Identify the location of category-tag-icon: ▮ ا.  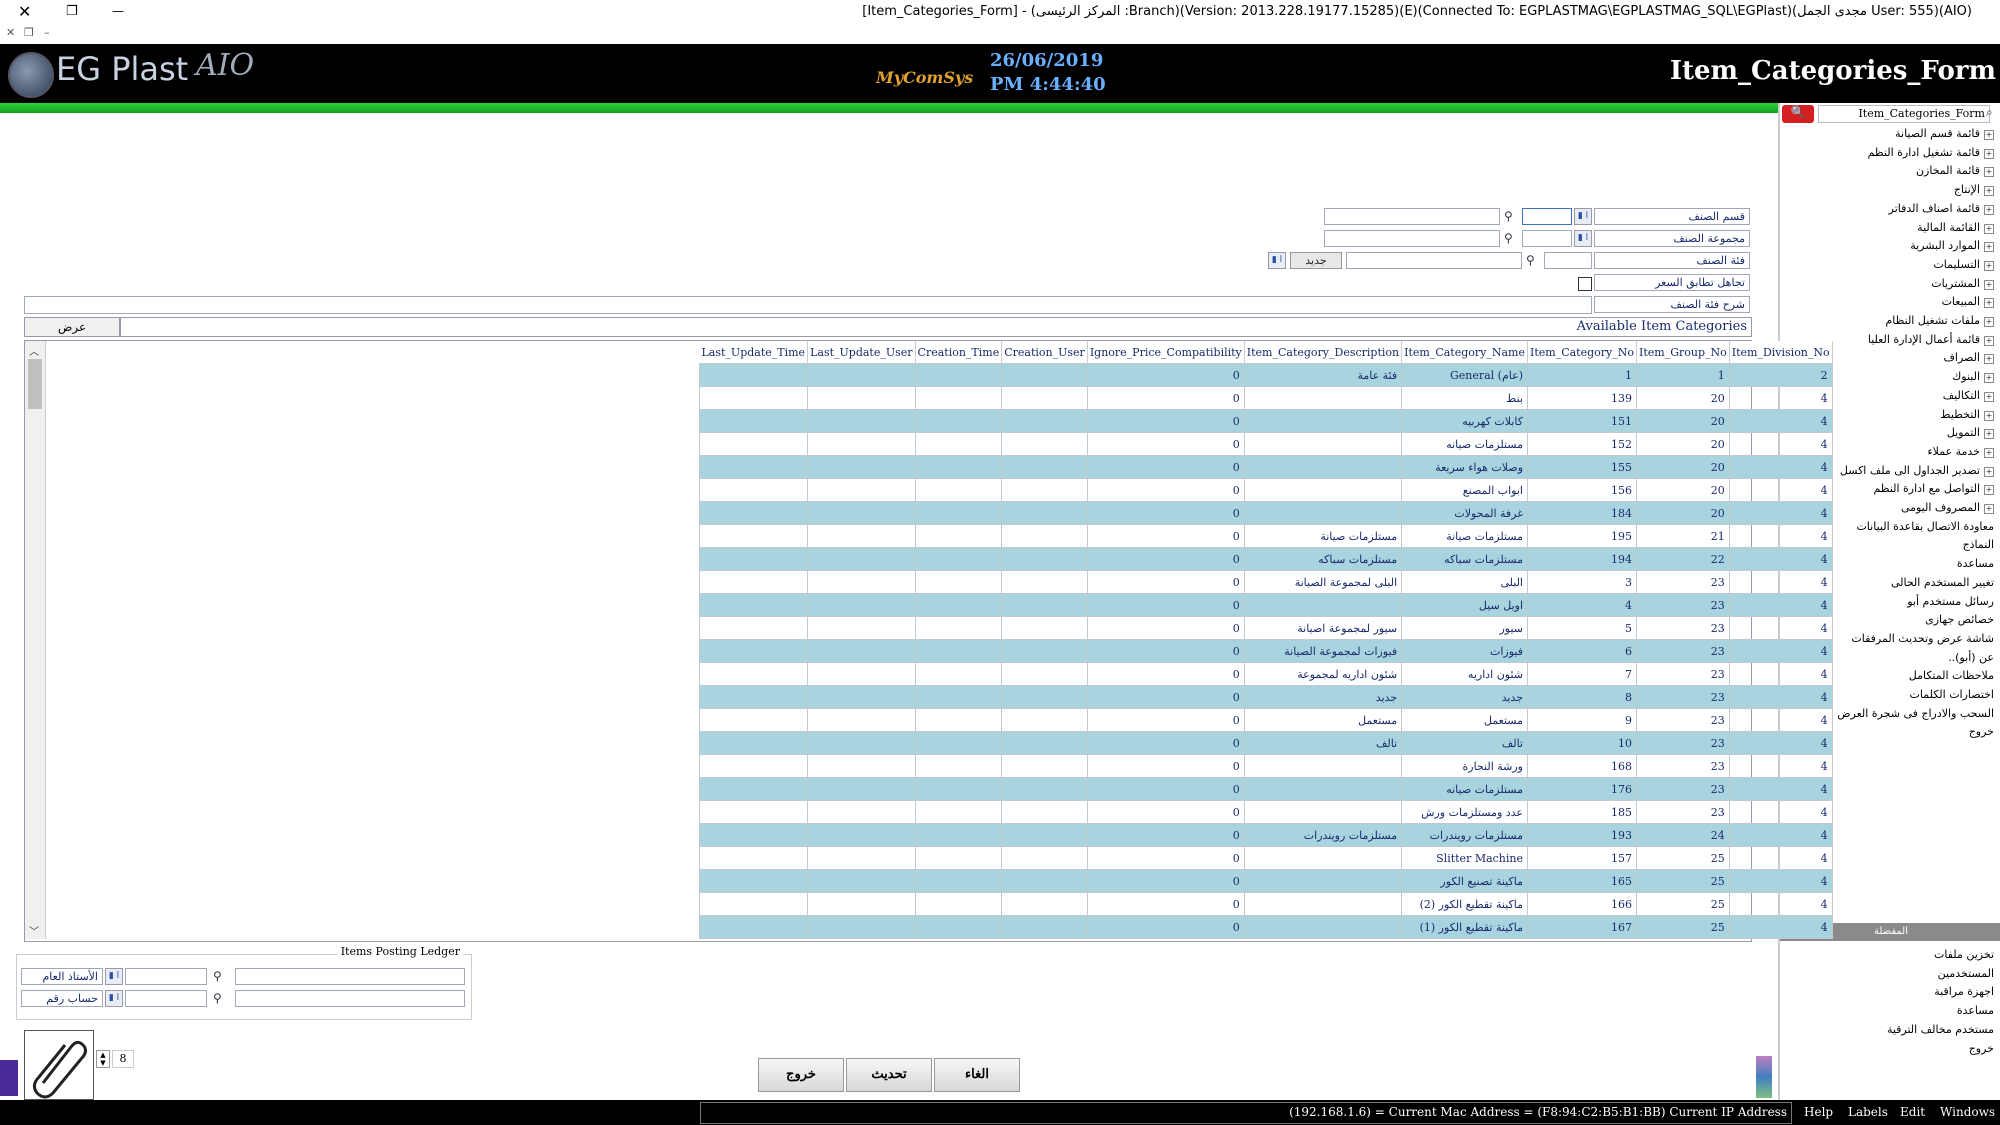
(1277, 260).